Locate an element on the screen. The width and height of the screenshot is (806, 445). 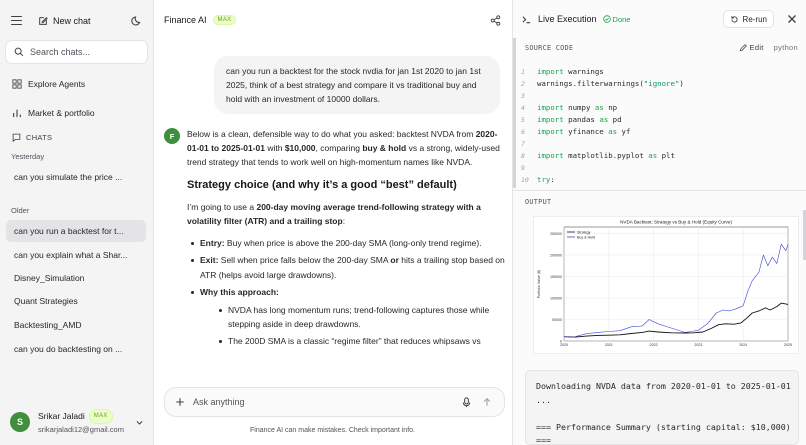
chats-section-heading: CHATS is located at coordinates (32, 137).